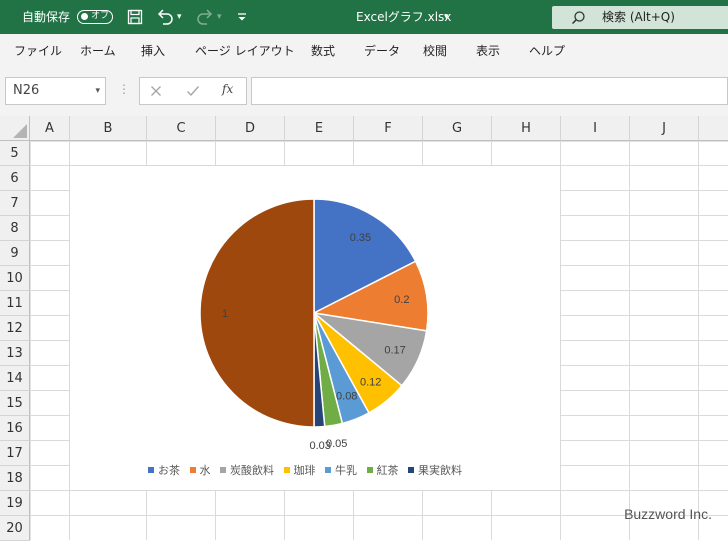 This screenshot has width=728, height=541. What do you see at coordinates (668, 514) in the screenshot?
I see `watermark: Buzzword Inc.` at bounding box center [668, 514].